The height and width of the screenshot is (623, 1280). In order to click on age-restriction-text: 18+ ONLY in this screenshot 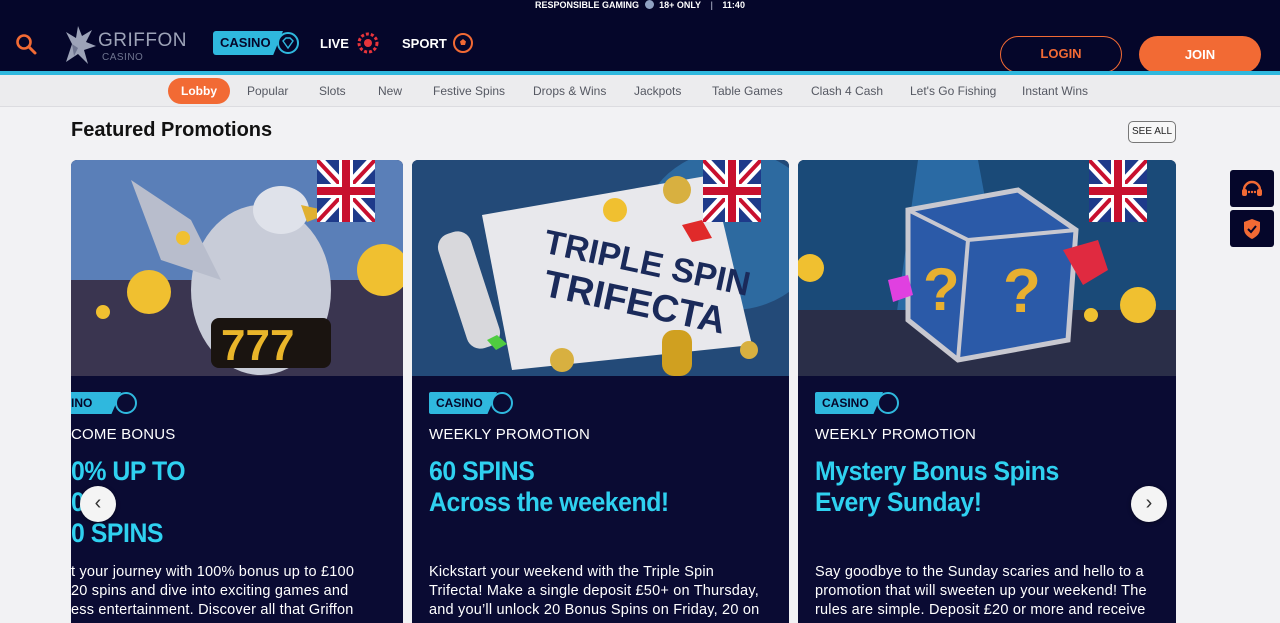, I will do `click(680, 5)`.